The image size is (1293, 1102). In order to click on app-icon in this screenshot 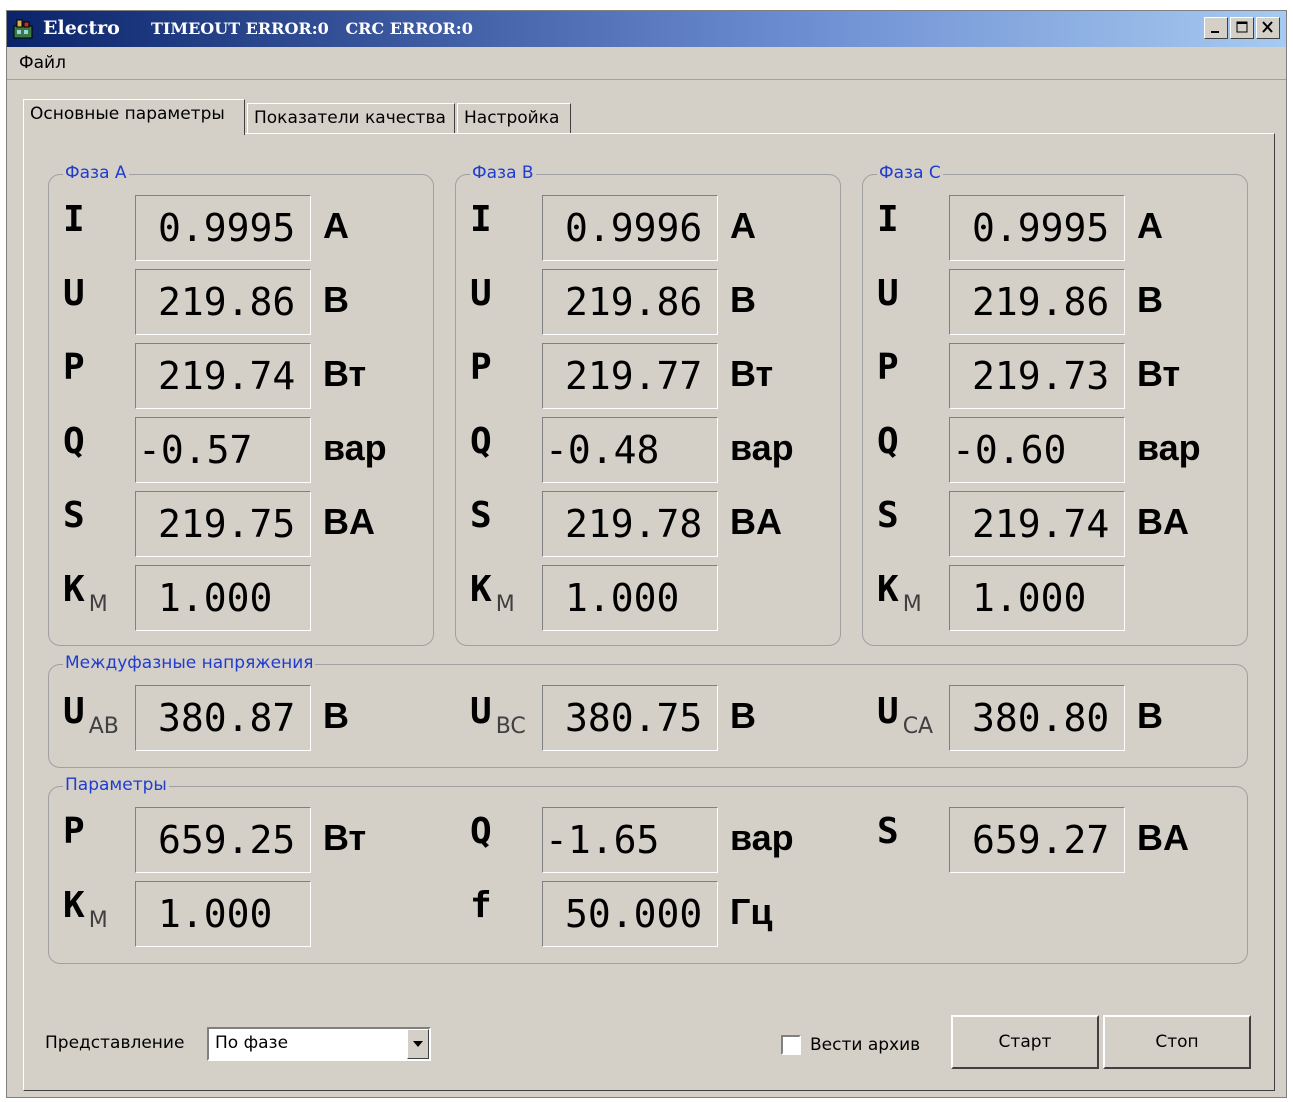, I will do `click(23, 29)`.